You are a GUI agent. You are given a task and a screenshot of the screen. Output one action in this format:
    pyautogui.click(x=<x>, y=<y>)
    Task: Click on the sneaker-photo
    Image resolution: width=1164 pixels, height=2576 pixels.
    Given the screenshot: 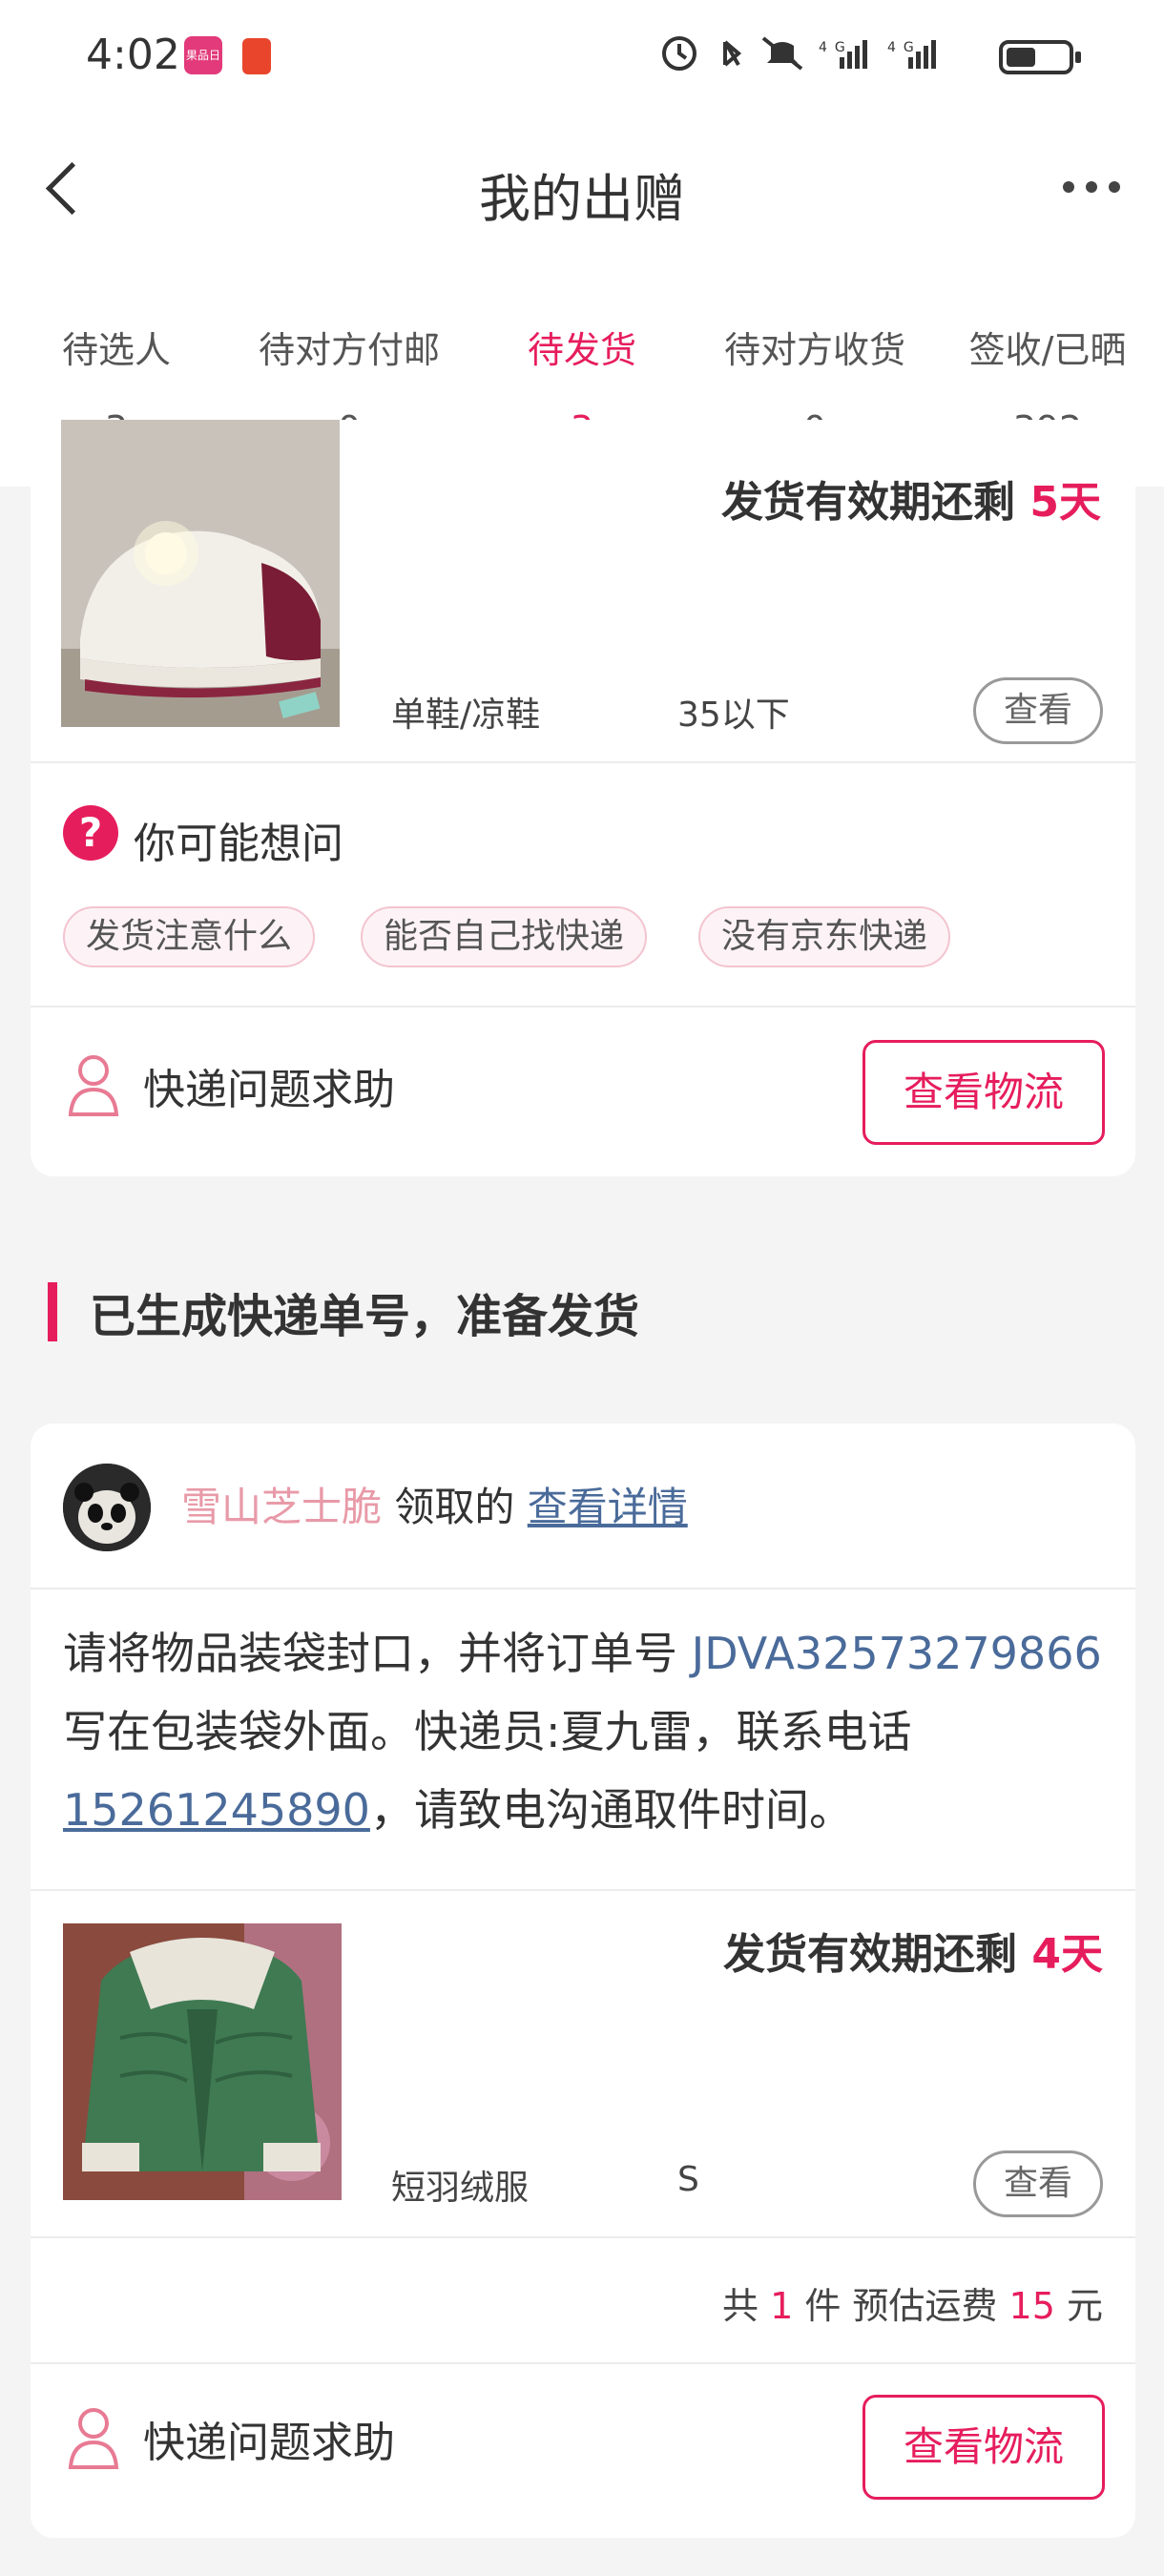 What is the action you would take?
    pyautogui.click(x=201, y=573)
    